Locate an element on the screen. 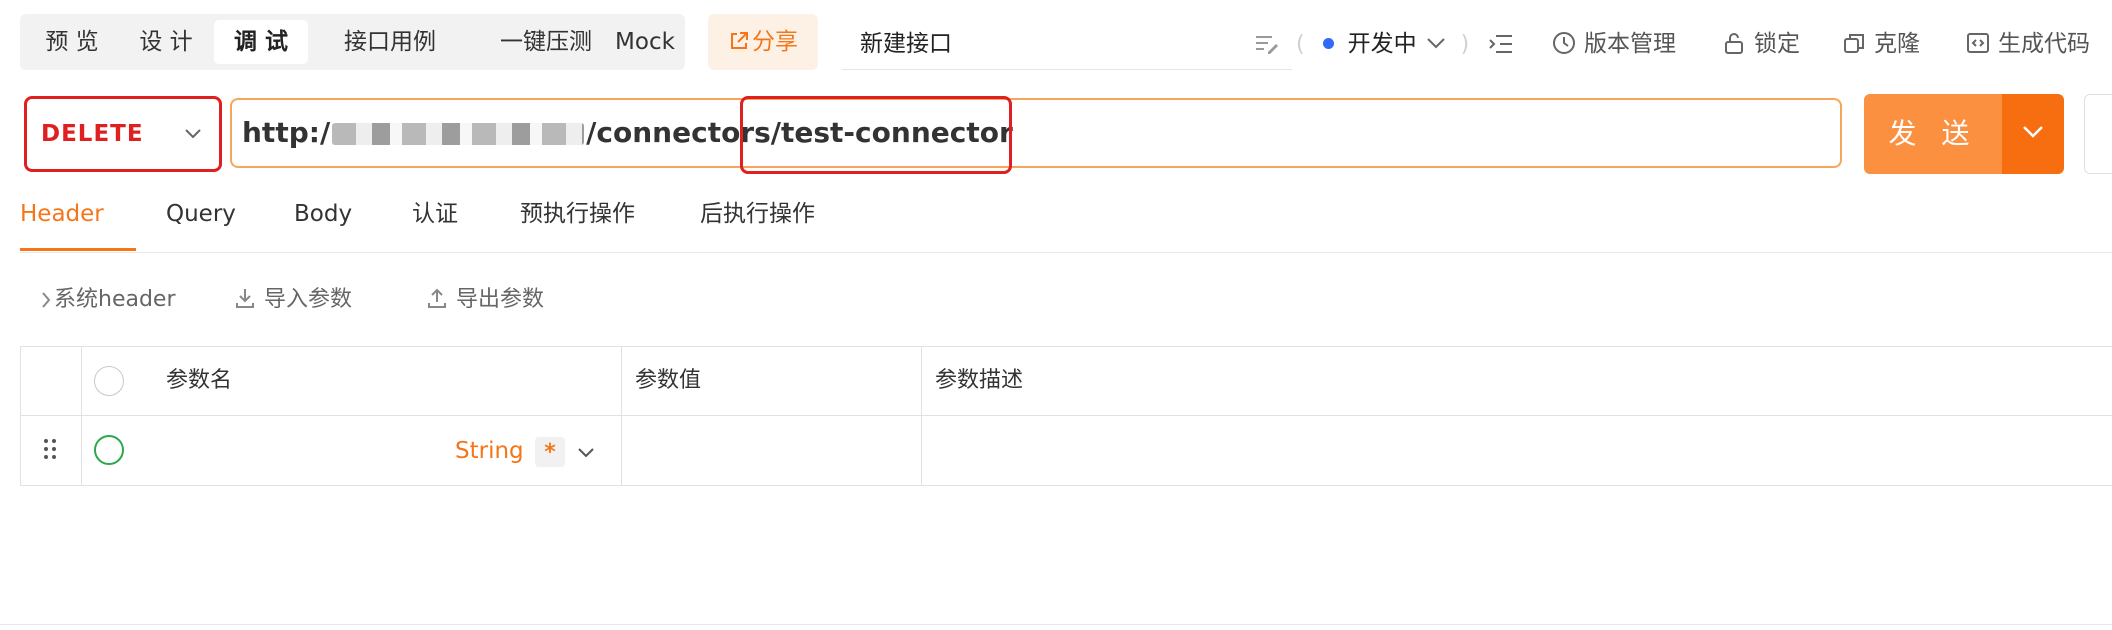  bottom-divider is located at coordinates (1056, 624).